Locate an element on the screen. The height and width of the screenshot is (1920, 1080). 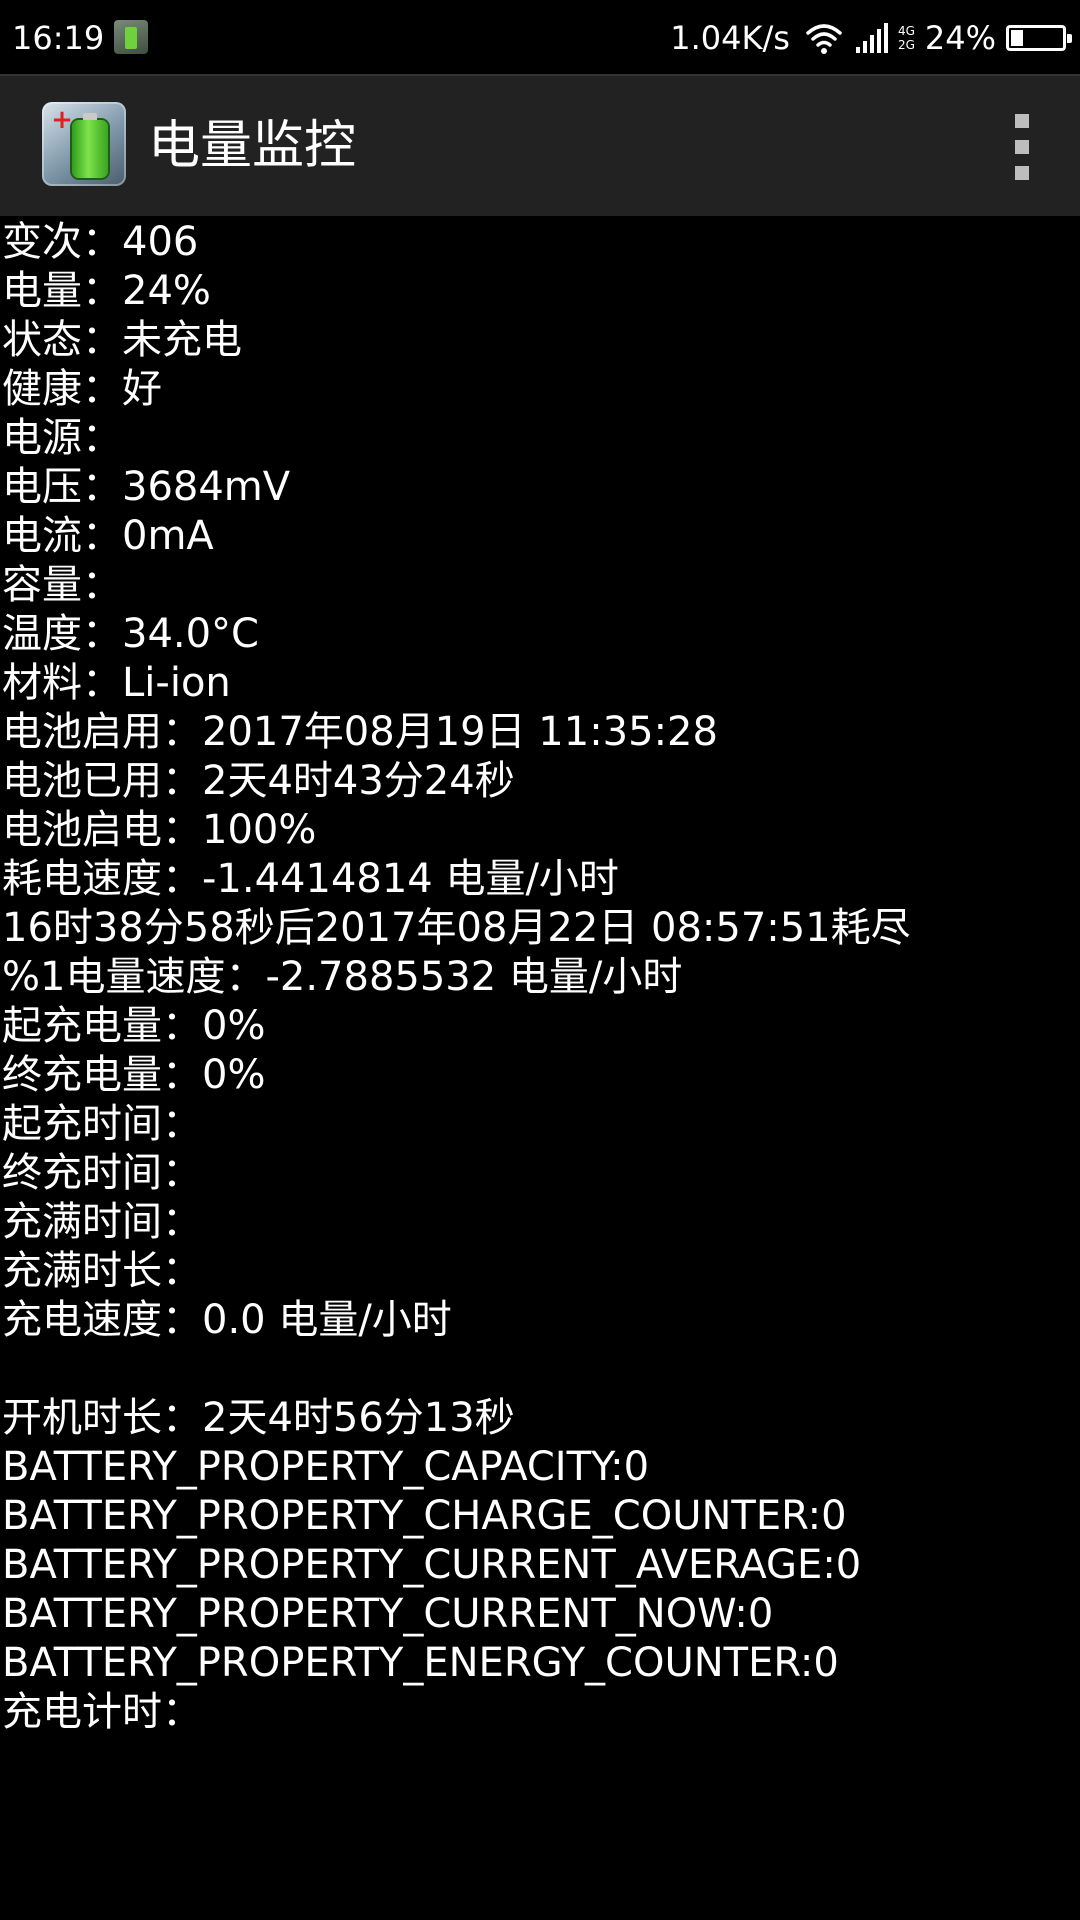
info-line: 电压：3684mV is located at coordinates (146, 487).